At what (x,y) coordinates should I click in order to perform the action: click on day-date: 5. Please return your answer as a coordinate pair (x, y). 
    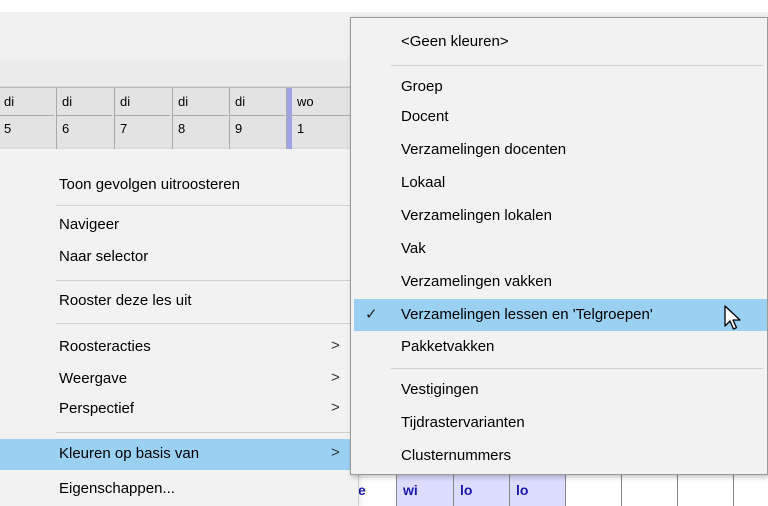
    Looking at the image, I should click on (8, 128).